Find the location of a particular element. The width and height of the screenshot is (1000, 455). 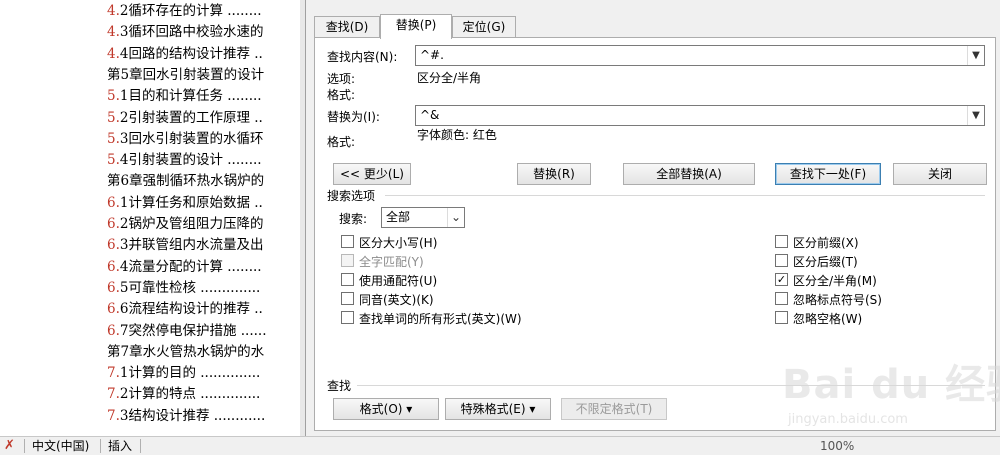

toc-chapter: 第6章强制循环热水锅炉的 is located at coordinates (206, 181).